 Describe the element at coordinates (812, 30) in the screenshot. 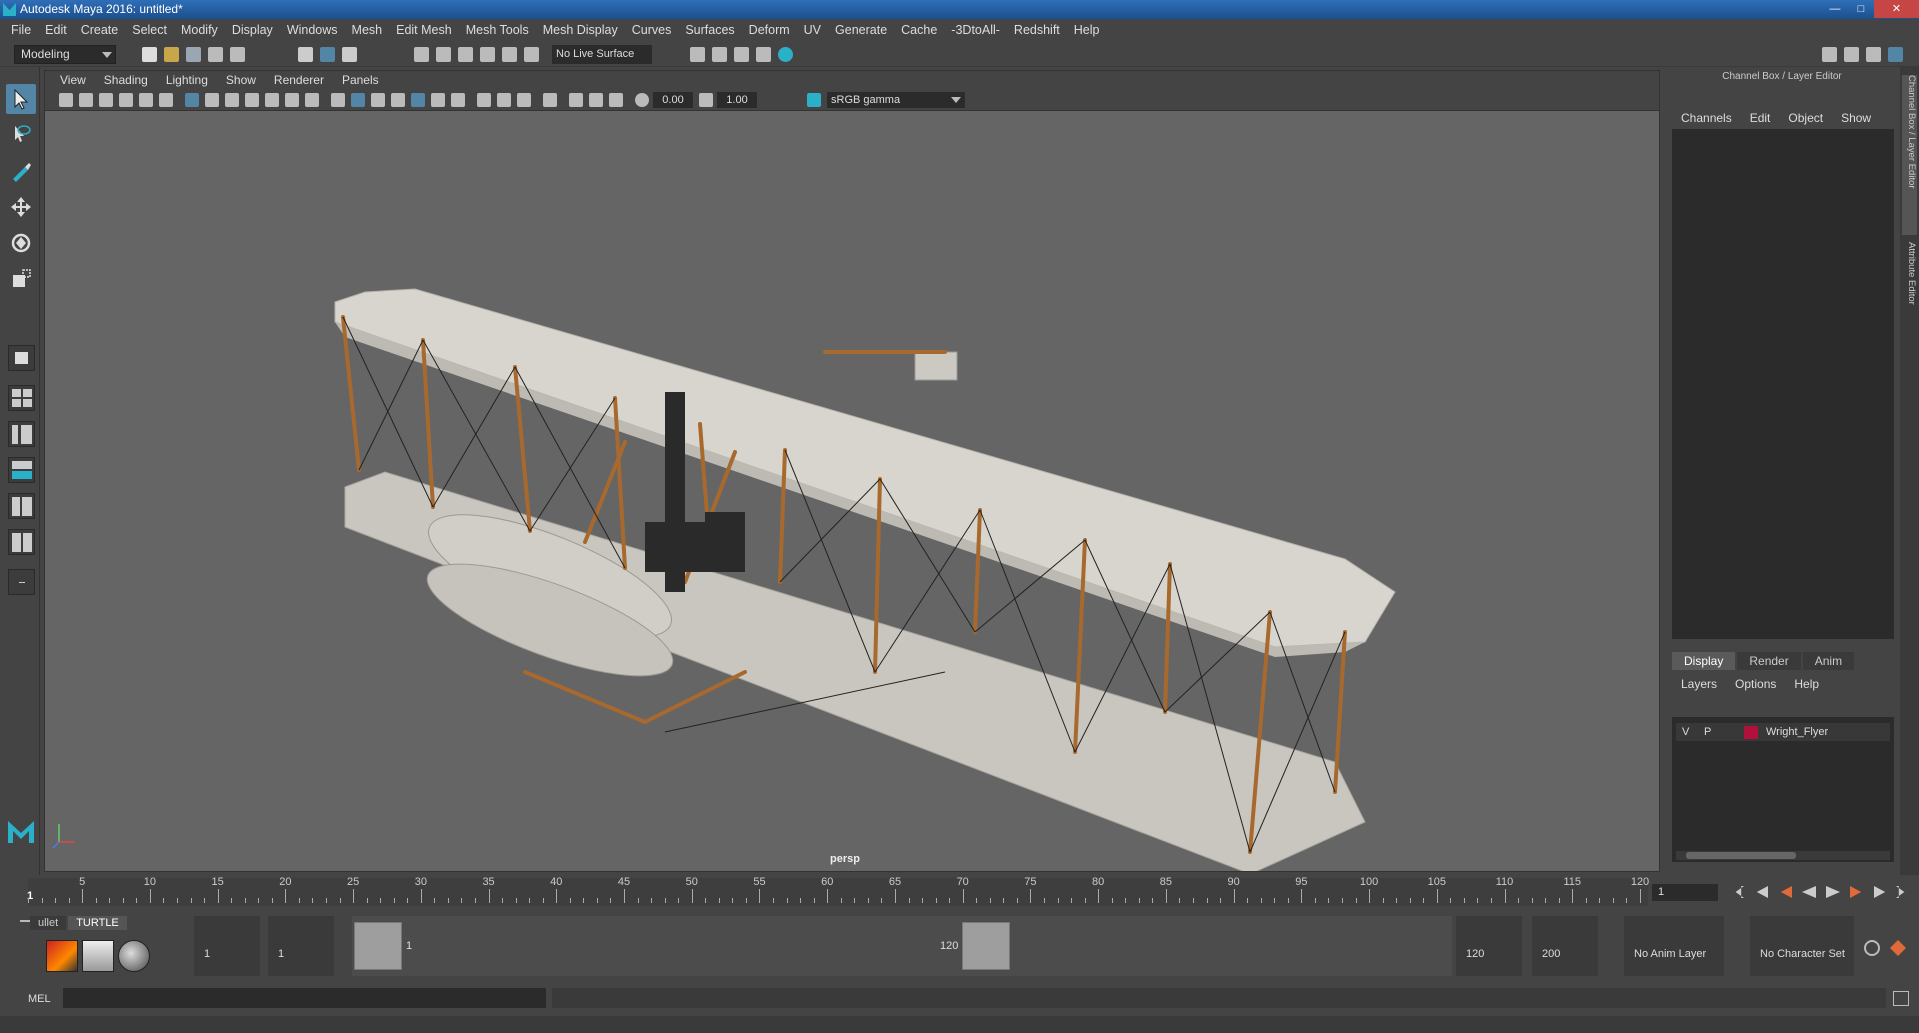

I see `menu-uv: UV` at that location.